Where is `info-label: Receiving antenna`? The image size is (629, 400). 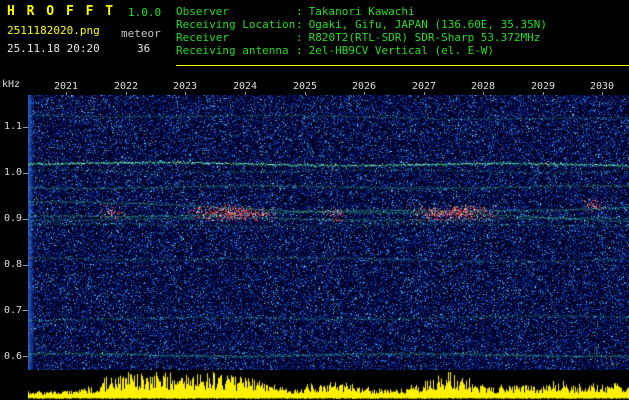
info-label: Receiving antenna is located at coordinates (232, 50).